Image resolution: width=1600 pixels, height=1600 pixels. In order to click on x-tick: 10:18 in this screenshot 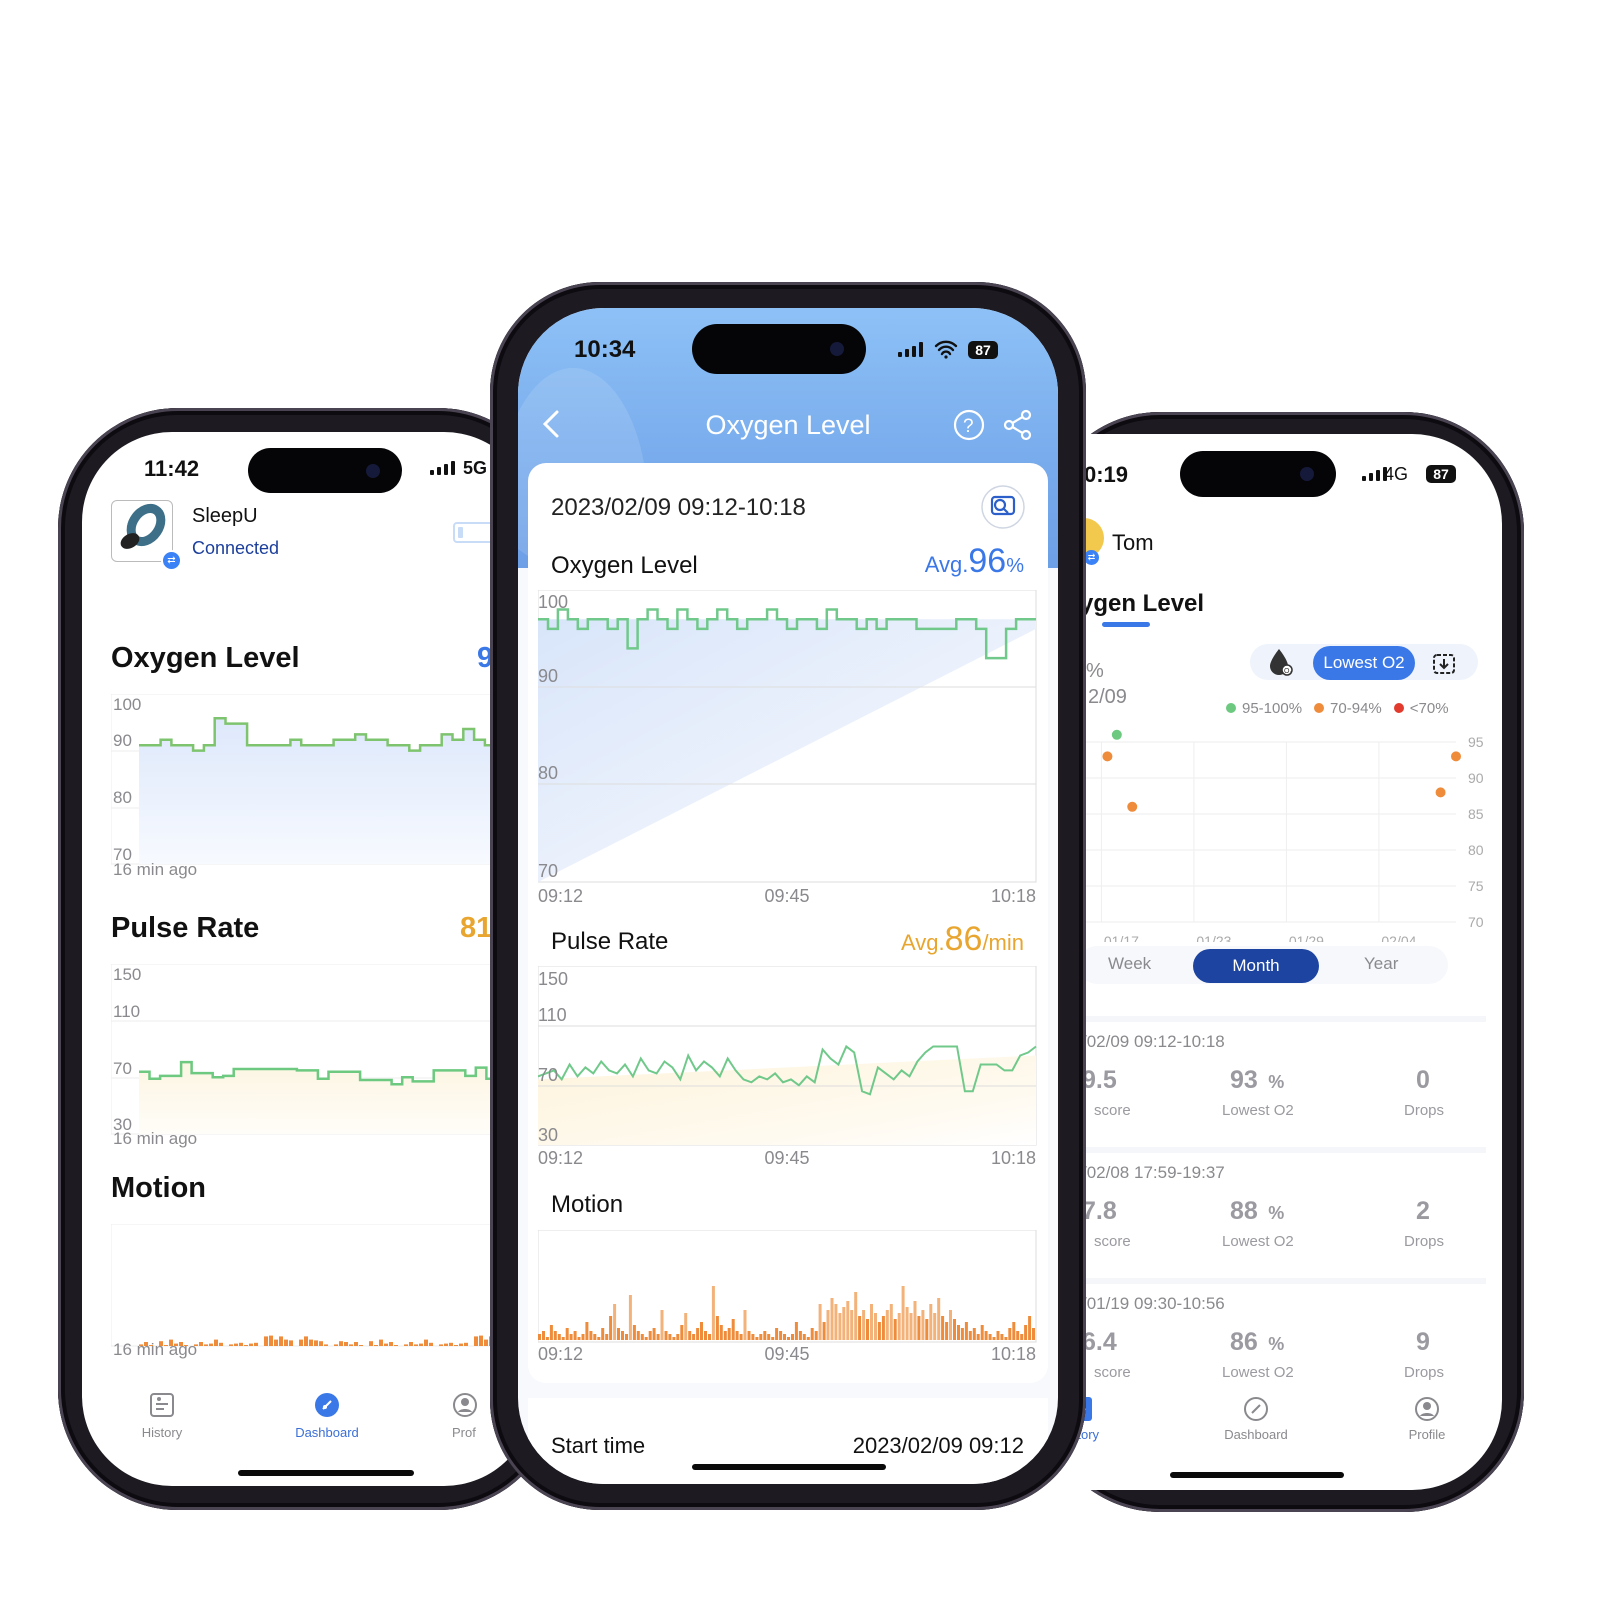, I will do `click(1013, 1354)`.